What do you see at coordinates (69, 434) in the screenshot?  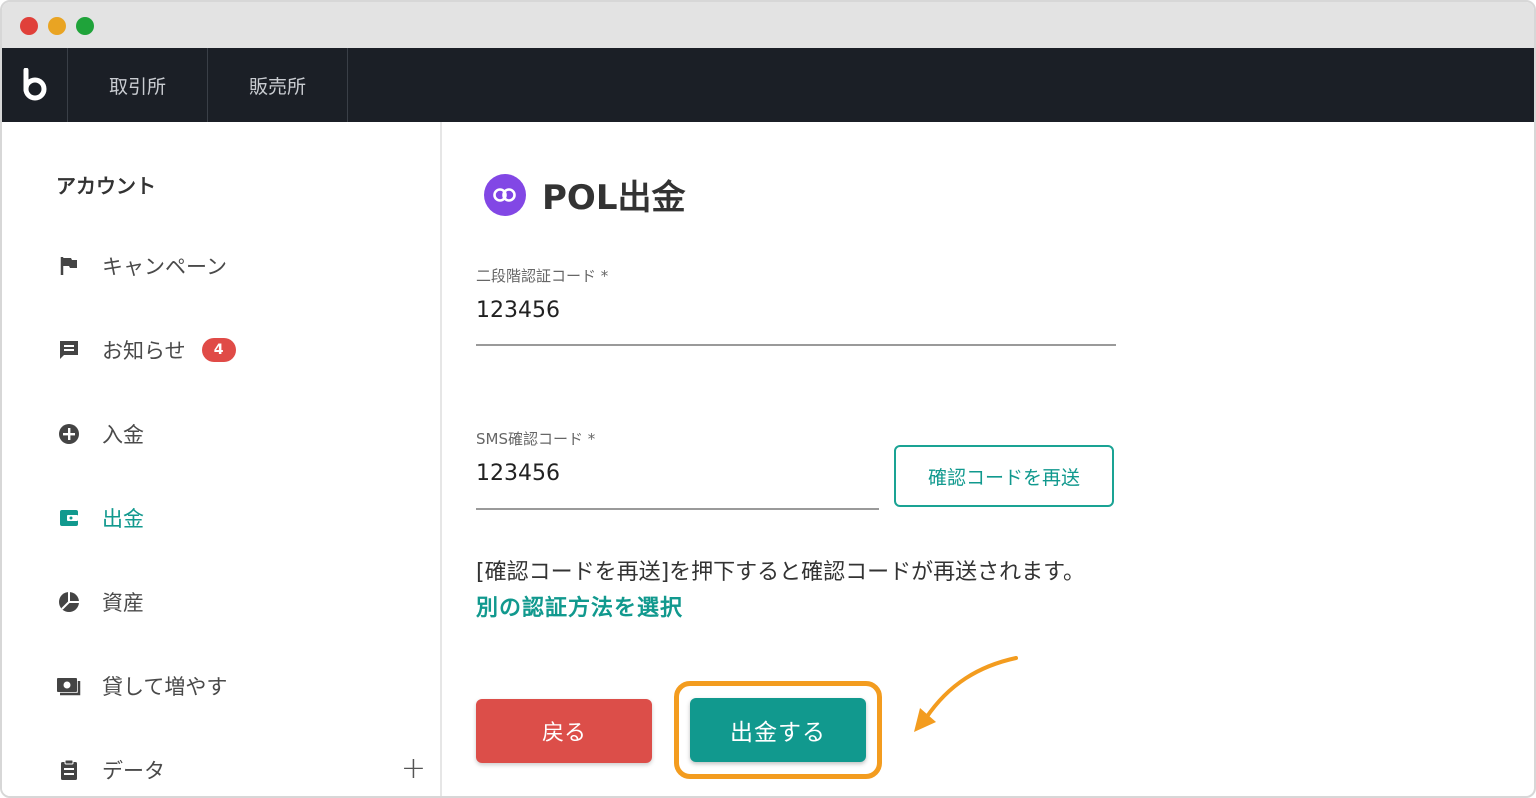 I see `plus-circle-icon` at bounding box center [69, 434].